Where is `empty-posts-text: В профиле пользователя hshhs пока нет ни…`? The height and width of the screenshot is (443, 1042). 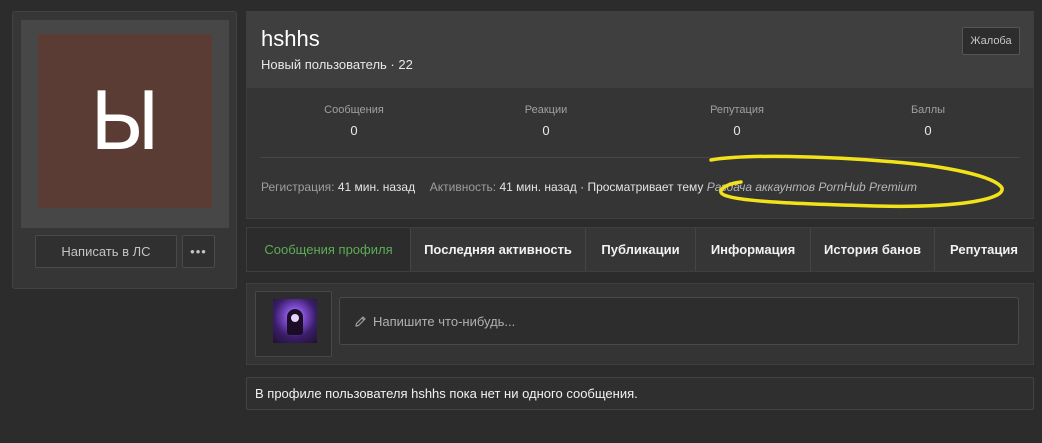
empty-posts-text: В профиле пользователя hshhs пока нет ни… is located at coordinates (446, 393).